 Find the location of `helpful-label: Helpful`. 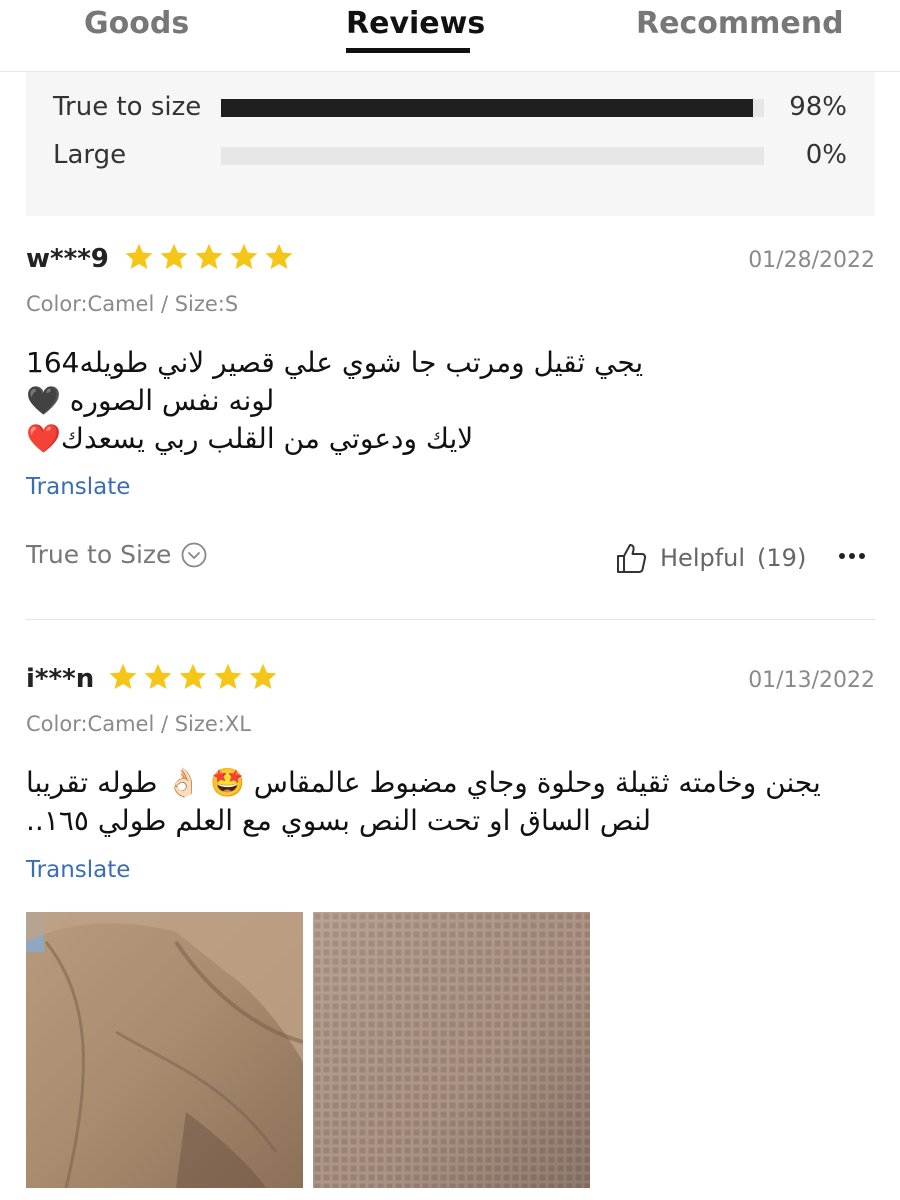

helpful-label: Helpful is located at coordinates (703, 558).